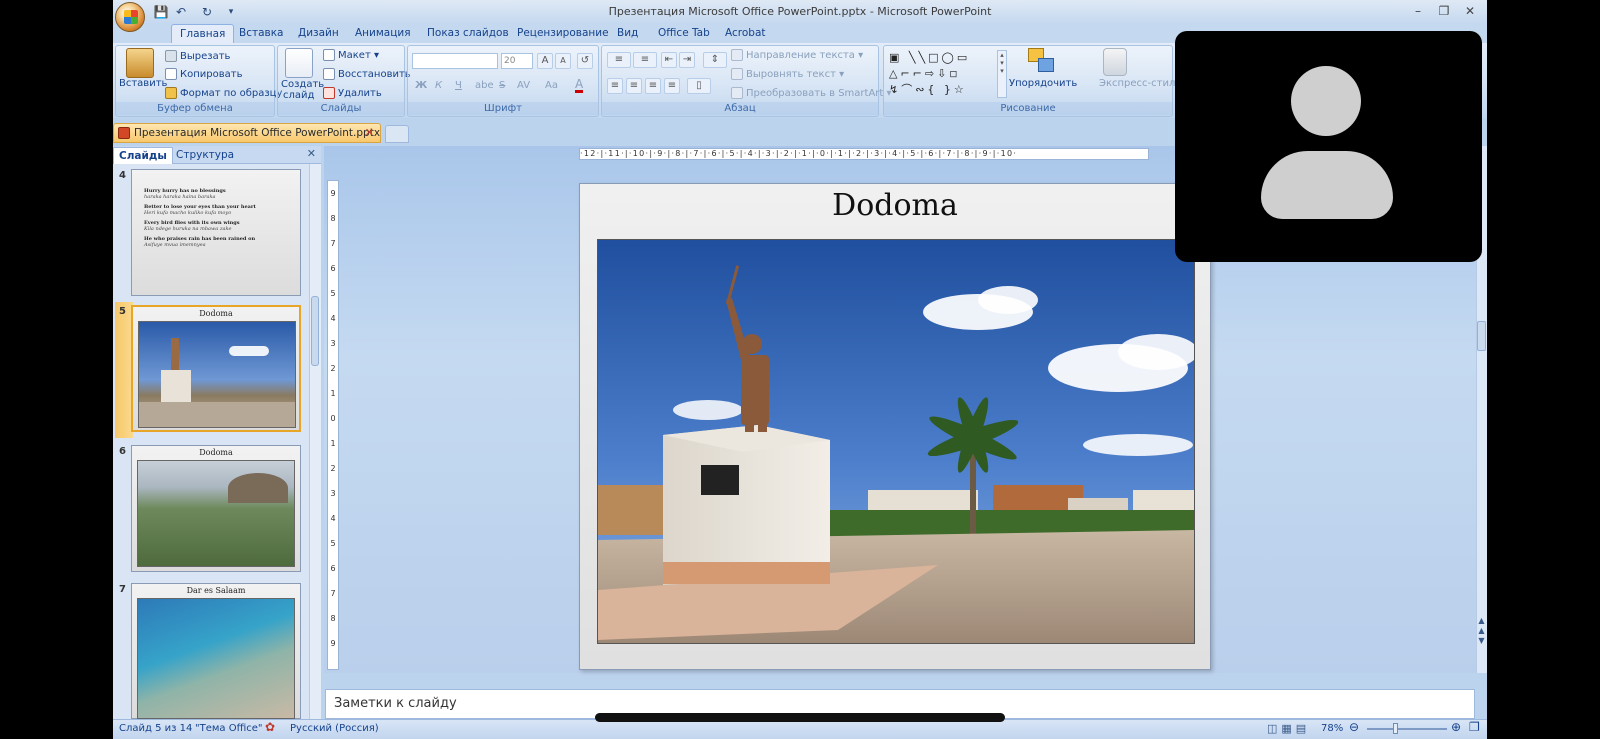 The width and height of the screenshot is (1600, 739). Describe the element at coordinates (367, 74) in the screenshot. I see `reset-button: Восстановить` at that location.